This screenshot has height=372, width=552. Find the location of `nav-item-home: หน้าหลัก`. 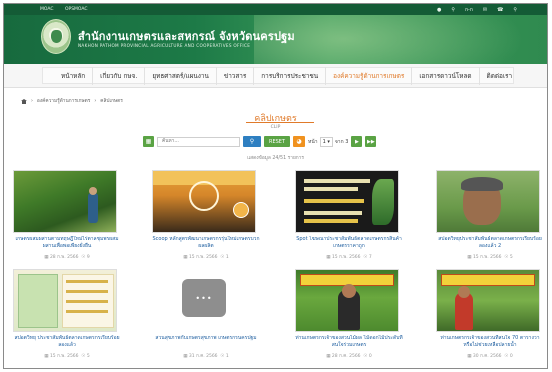

nav-item-home: หน้าหลัก is located at coordinates (74, 75).